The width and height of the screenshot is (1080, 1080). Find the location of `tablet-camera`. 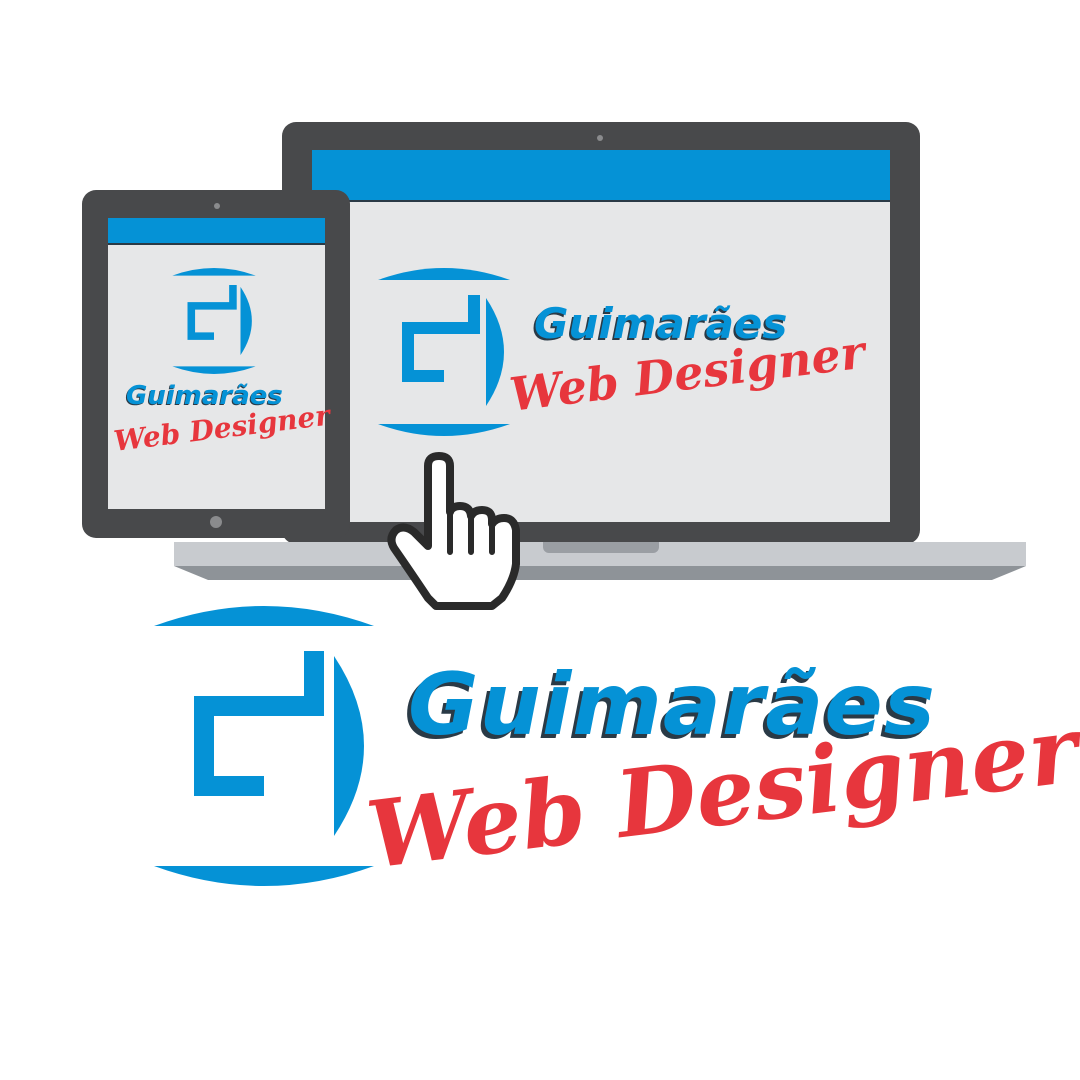

tablet-camera is located at coordinates (217, 206).